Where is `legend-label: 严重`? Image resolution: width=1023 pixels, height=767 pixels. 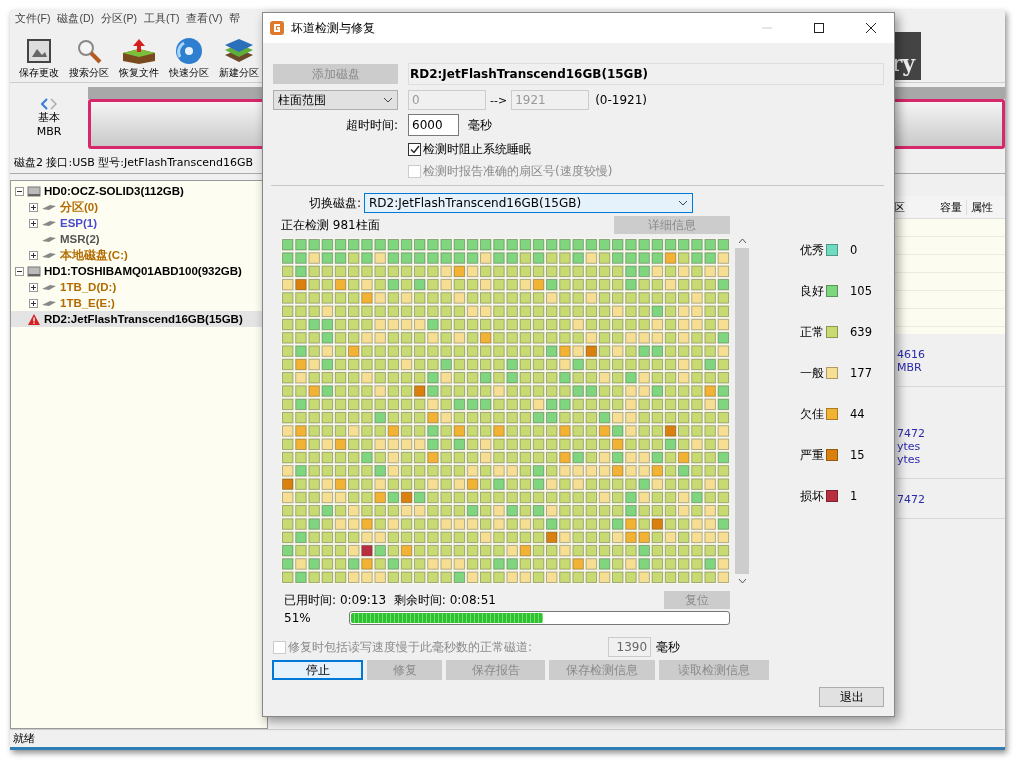 legend-label: 严重 is located at coordinates (812, 455).